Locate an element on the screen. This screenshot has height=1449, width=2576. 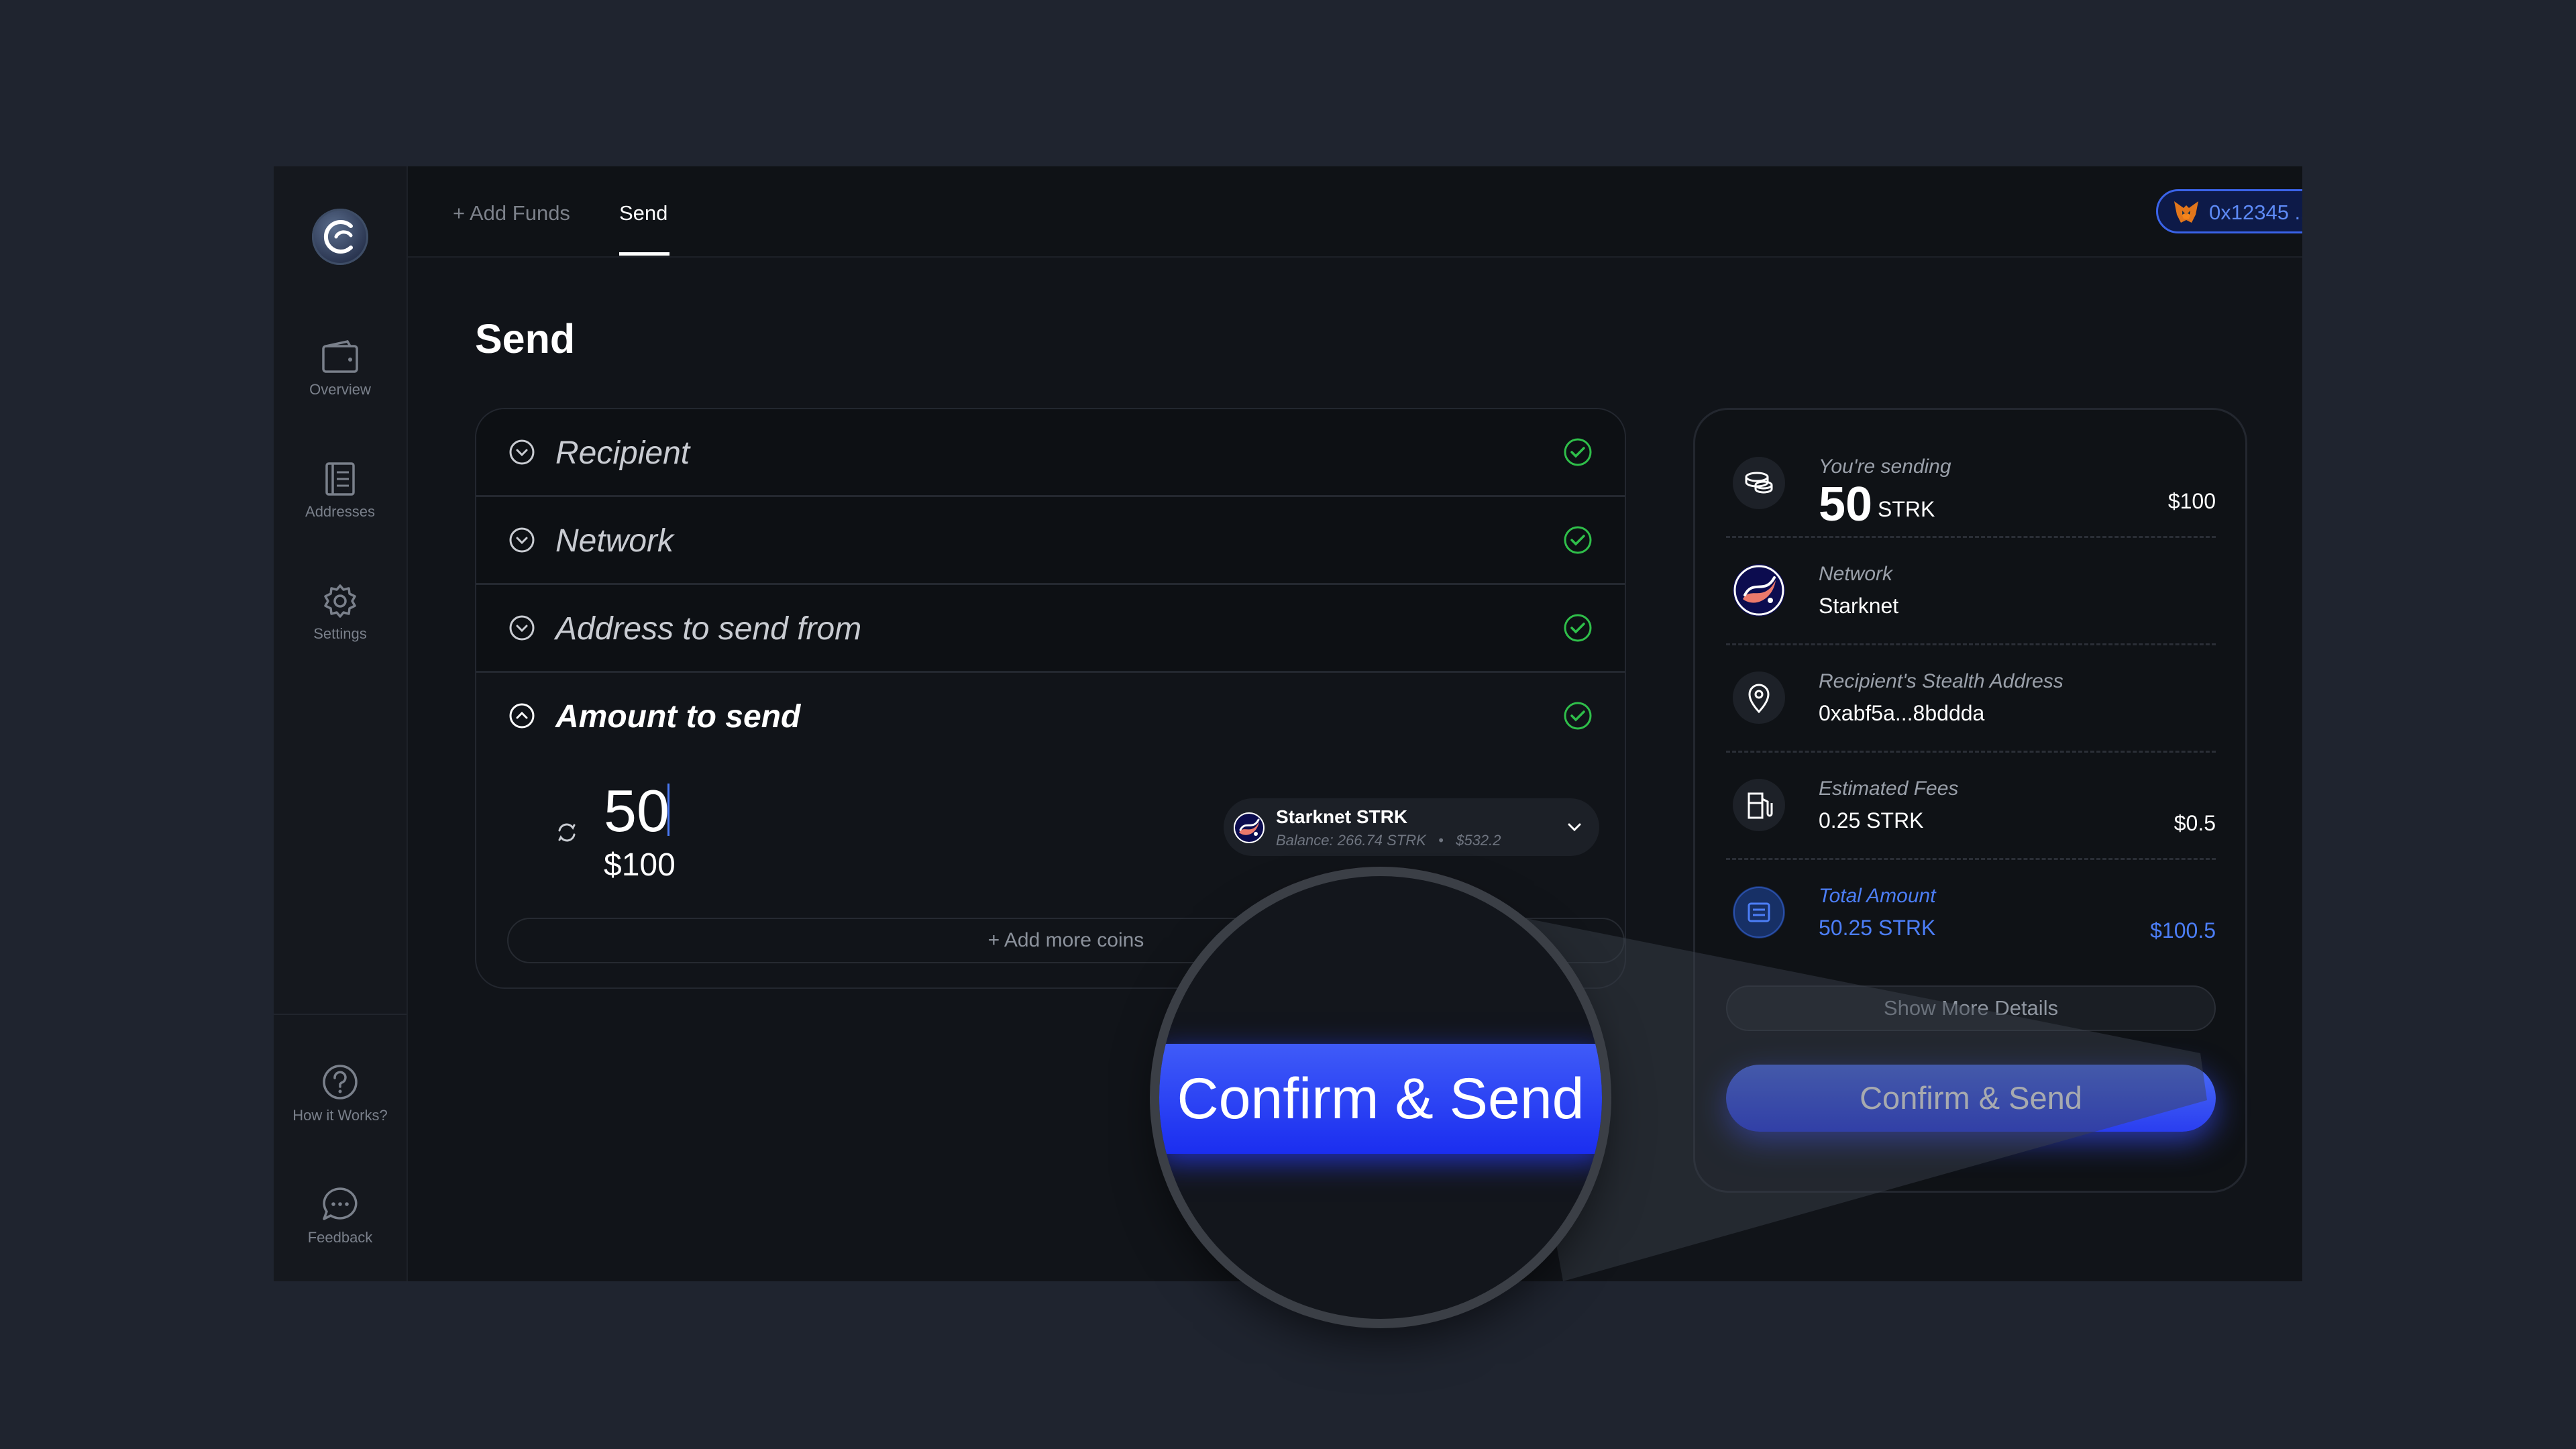
magnifier-lens: Confirm & Send is located at coordinates (1380, 1097).